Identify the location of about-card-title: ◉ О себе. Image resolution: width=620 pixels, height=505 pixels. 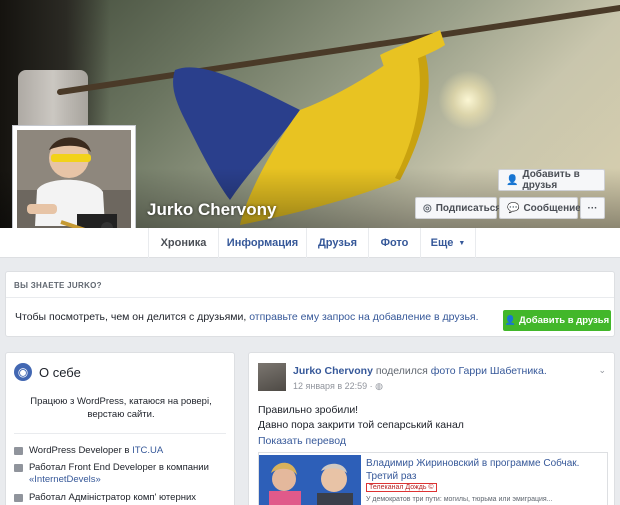
(47, 372).